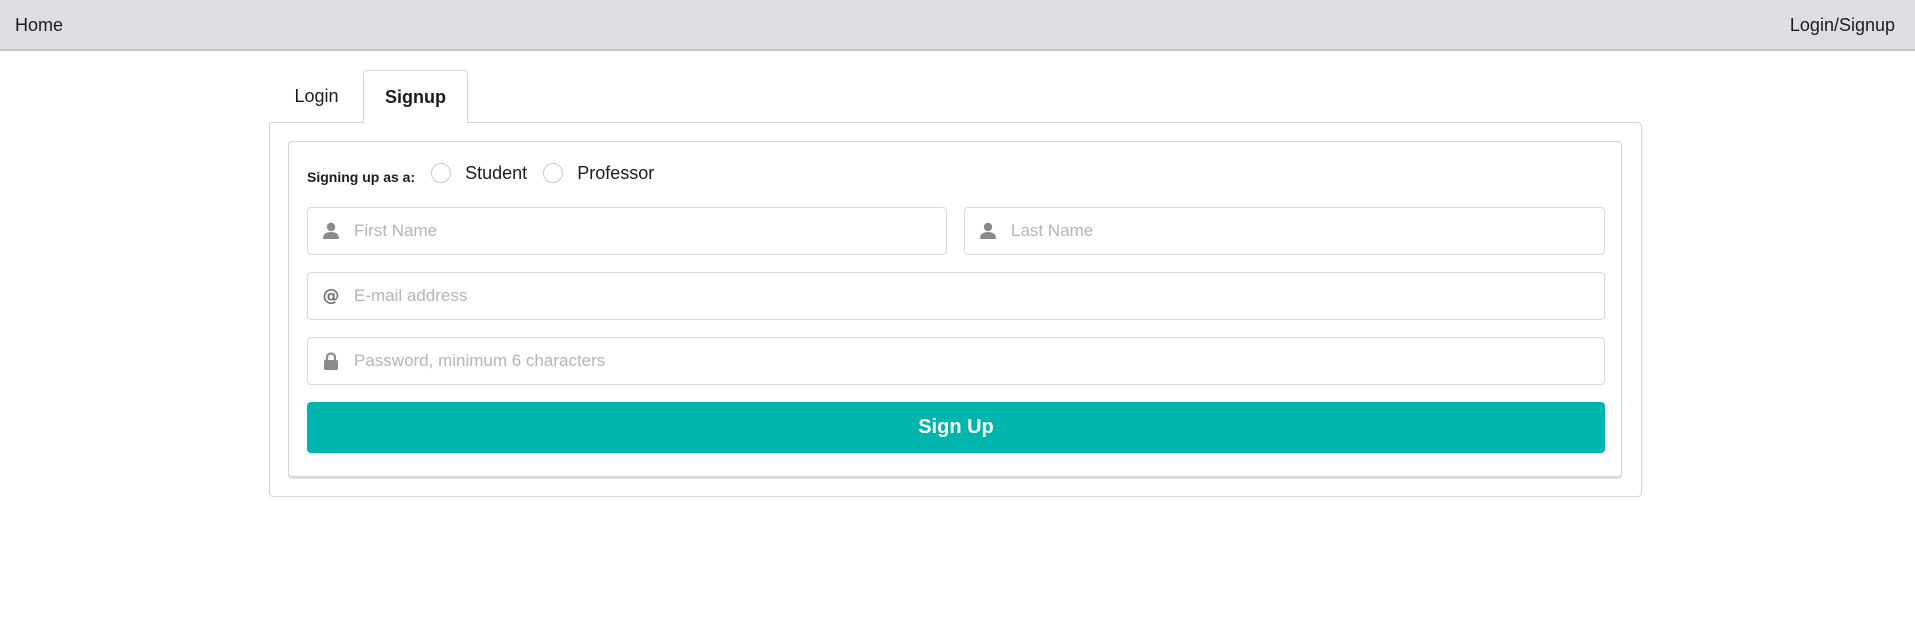  What do you see at coordinates (316, 96) in the screenshot?
I see `tab-login: Login` at bounding box center [316, 96].